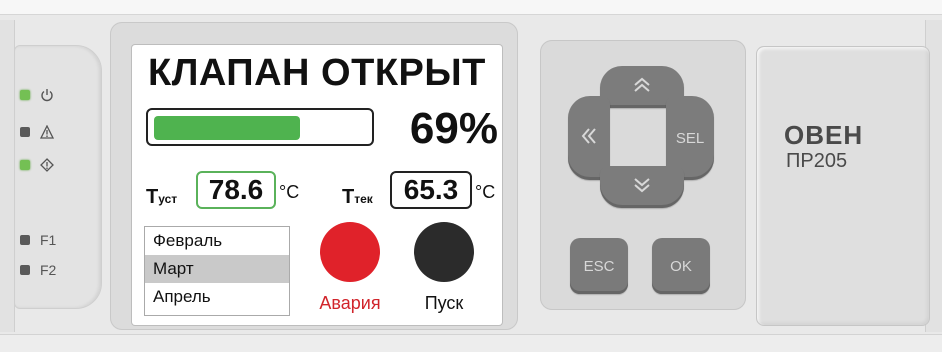 This screenshot has width=942, height=352. Describe the element at coordinates (47, 95) in the screenshot. I see `power-icon` at that location.